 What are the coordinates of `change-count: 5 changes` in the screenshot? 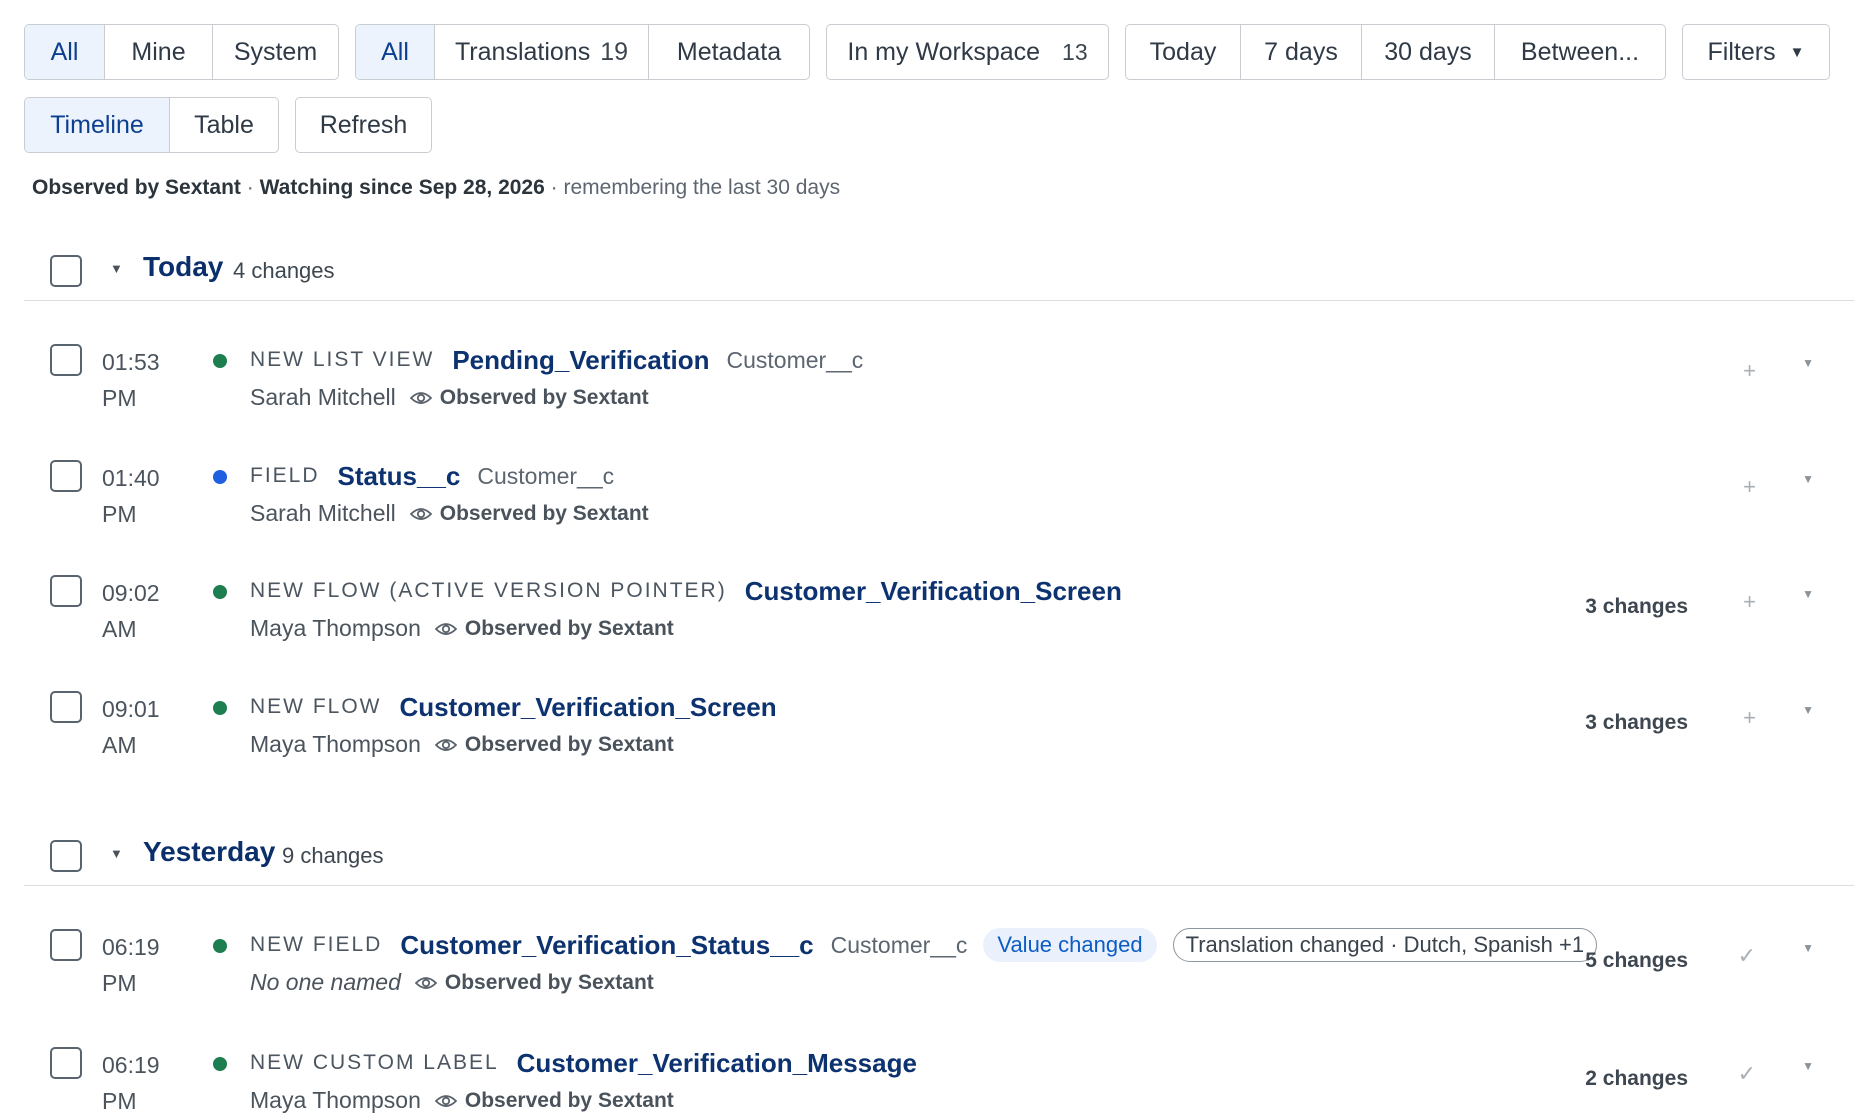 It's located at (1636, 961).